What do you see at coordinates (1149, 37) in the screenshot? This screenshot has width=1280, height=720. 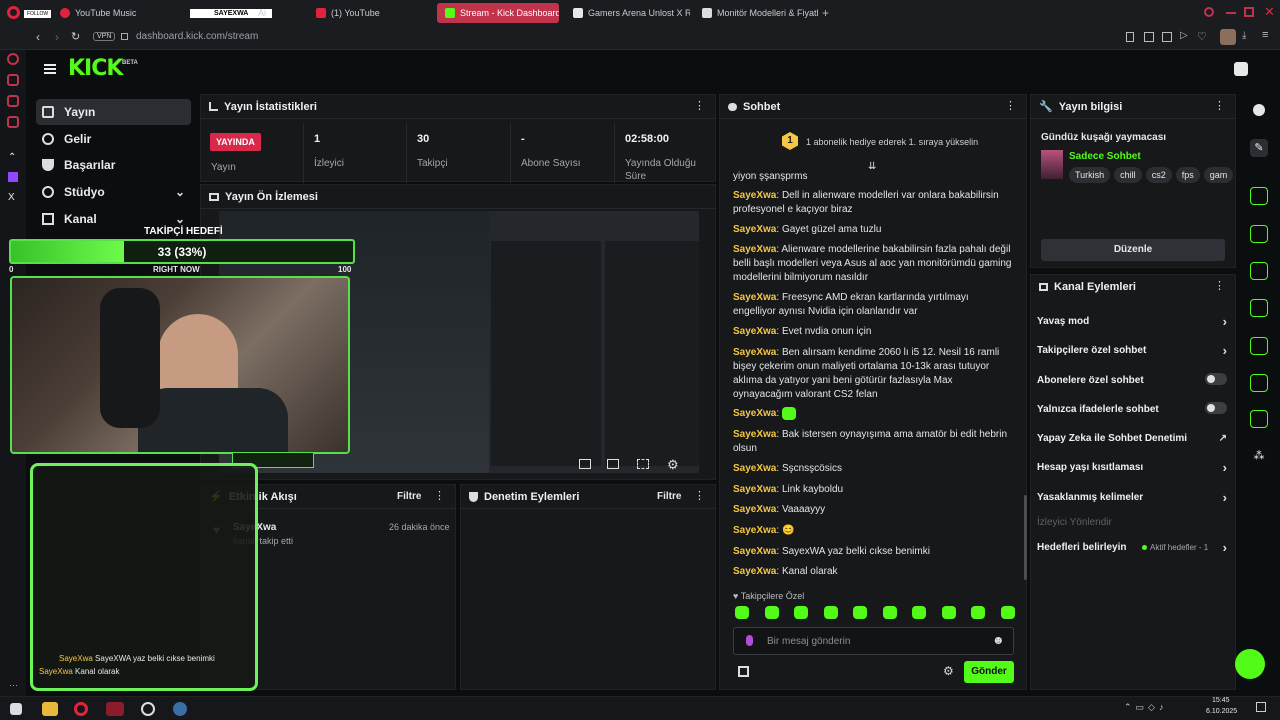 I see `snapshot-icon` at bounding box center [1149, 37].